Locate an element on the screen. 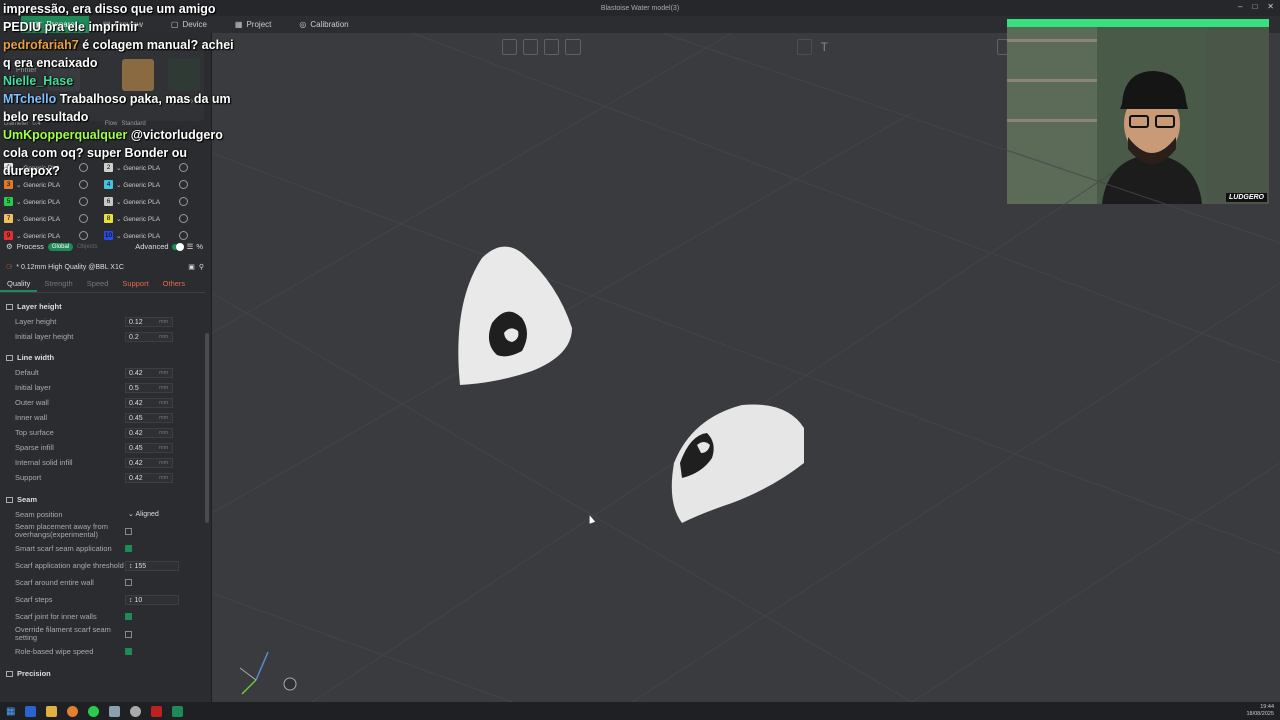  param-row: Scarf joint for inner walls is located at coordinates (101, 616).